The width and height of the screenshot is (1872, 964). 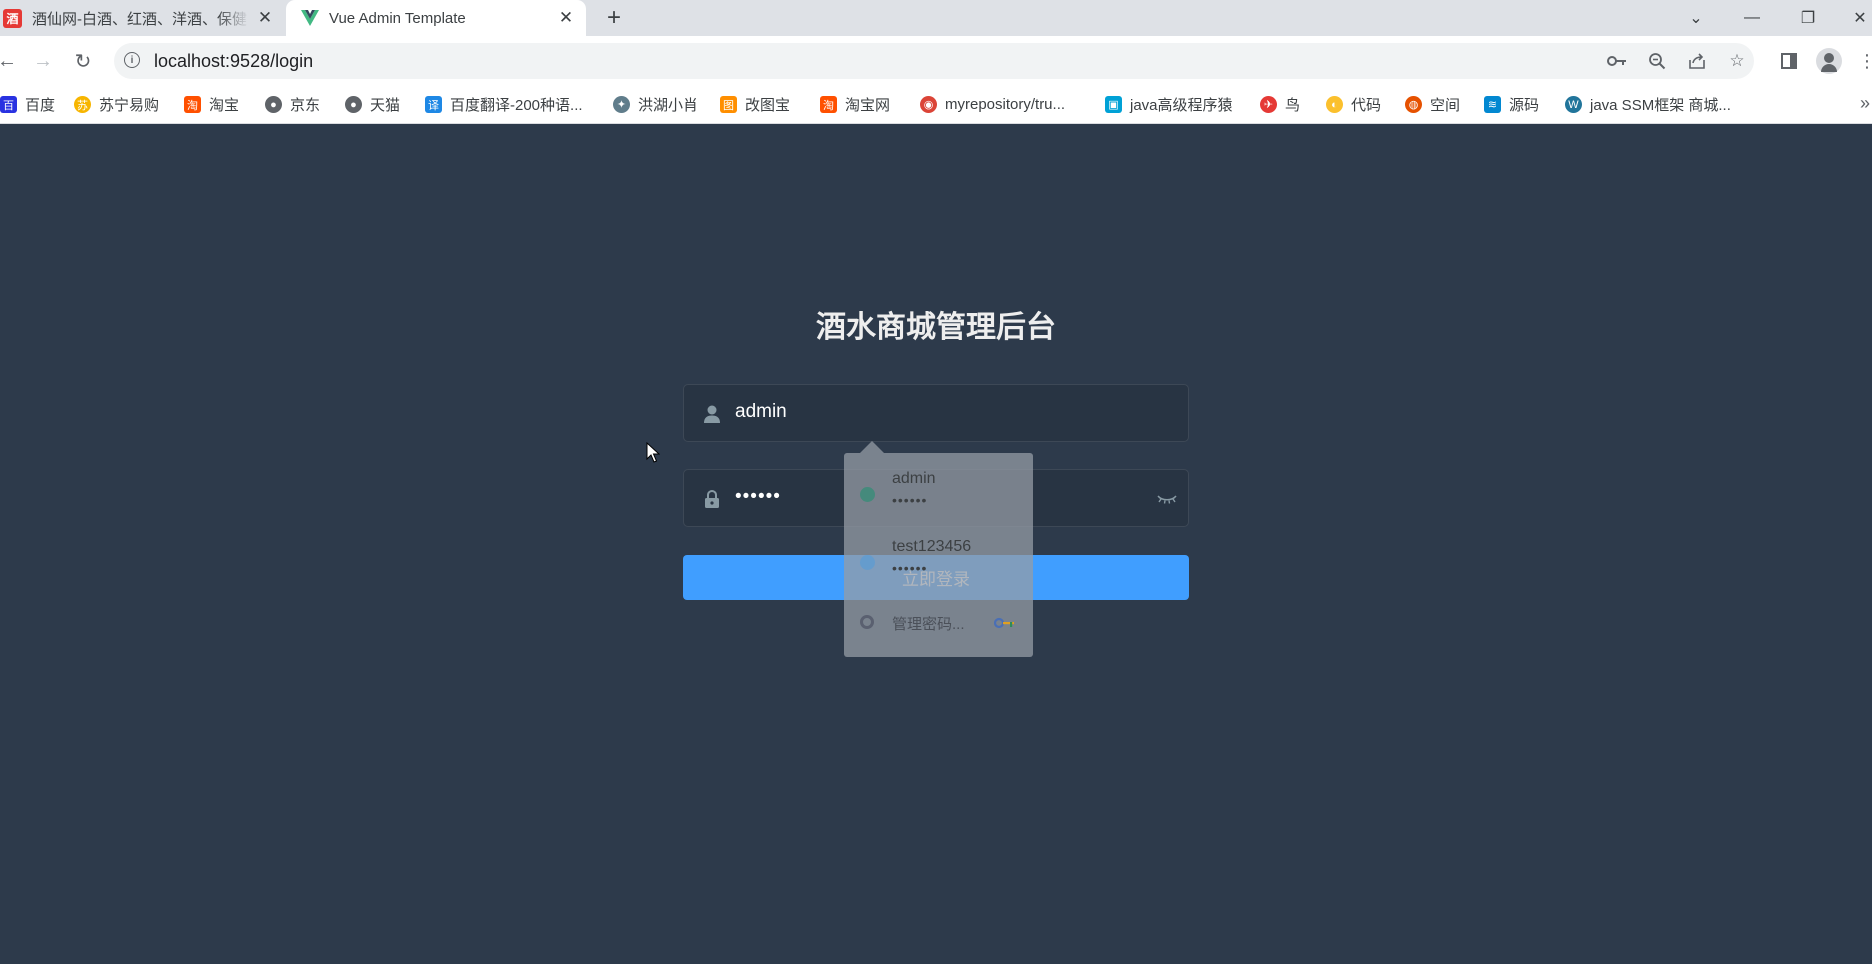 I want to click on bookmark-taobaowang: 淘 淘宝网, so click(x=855, y=104).